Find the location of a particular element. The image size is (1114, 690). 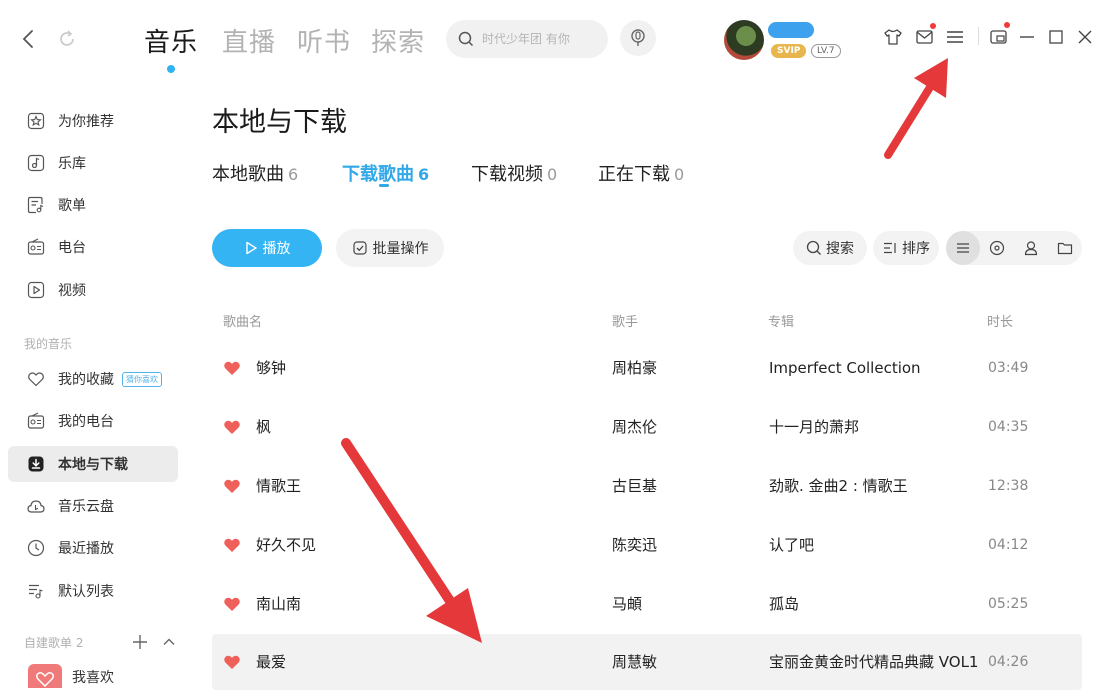

batch-label: 批量操作 is located at coordinates (400, 249).